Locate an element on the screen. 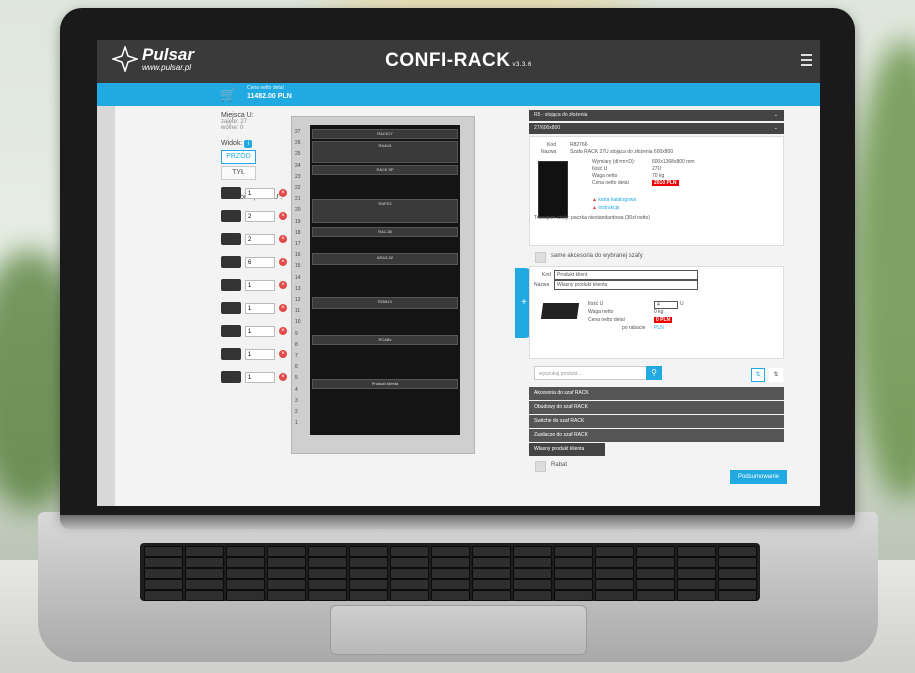 The image size is (915, 673). rack-device: RCABv is located at coordinates (385, 340).